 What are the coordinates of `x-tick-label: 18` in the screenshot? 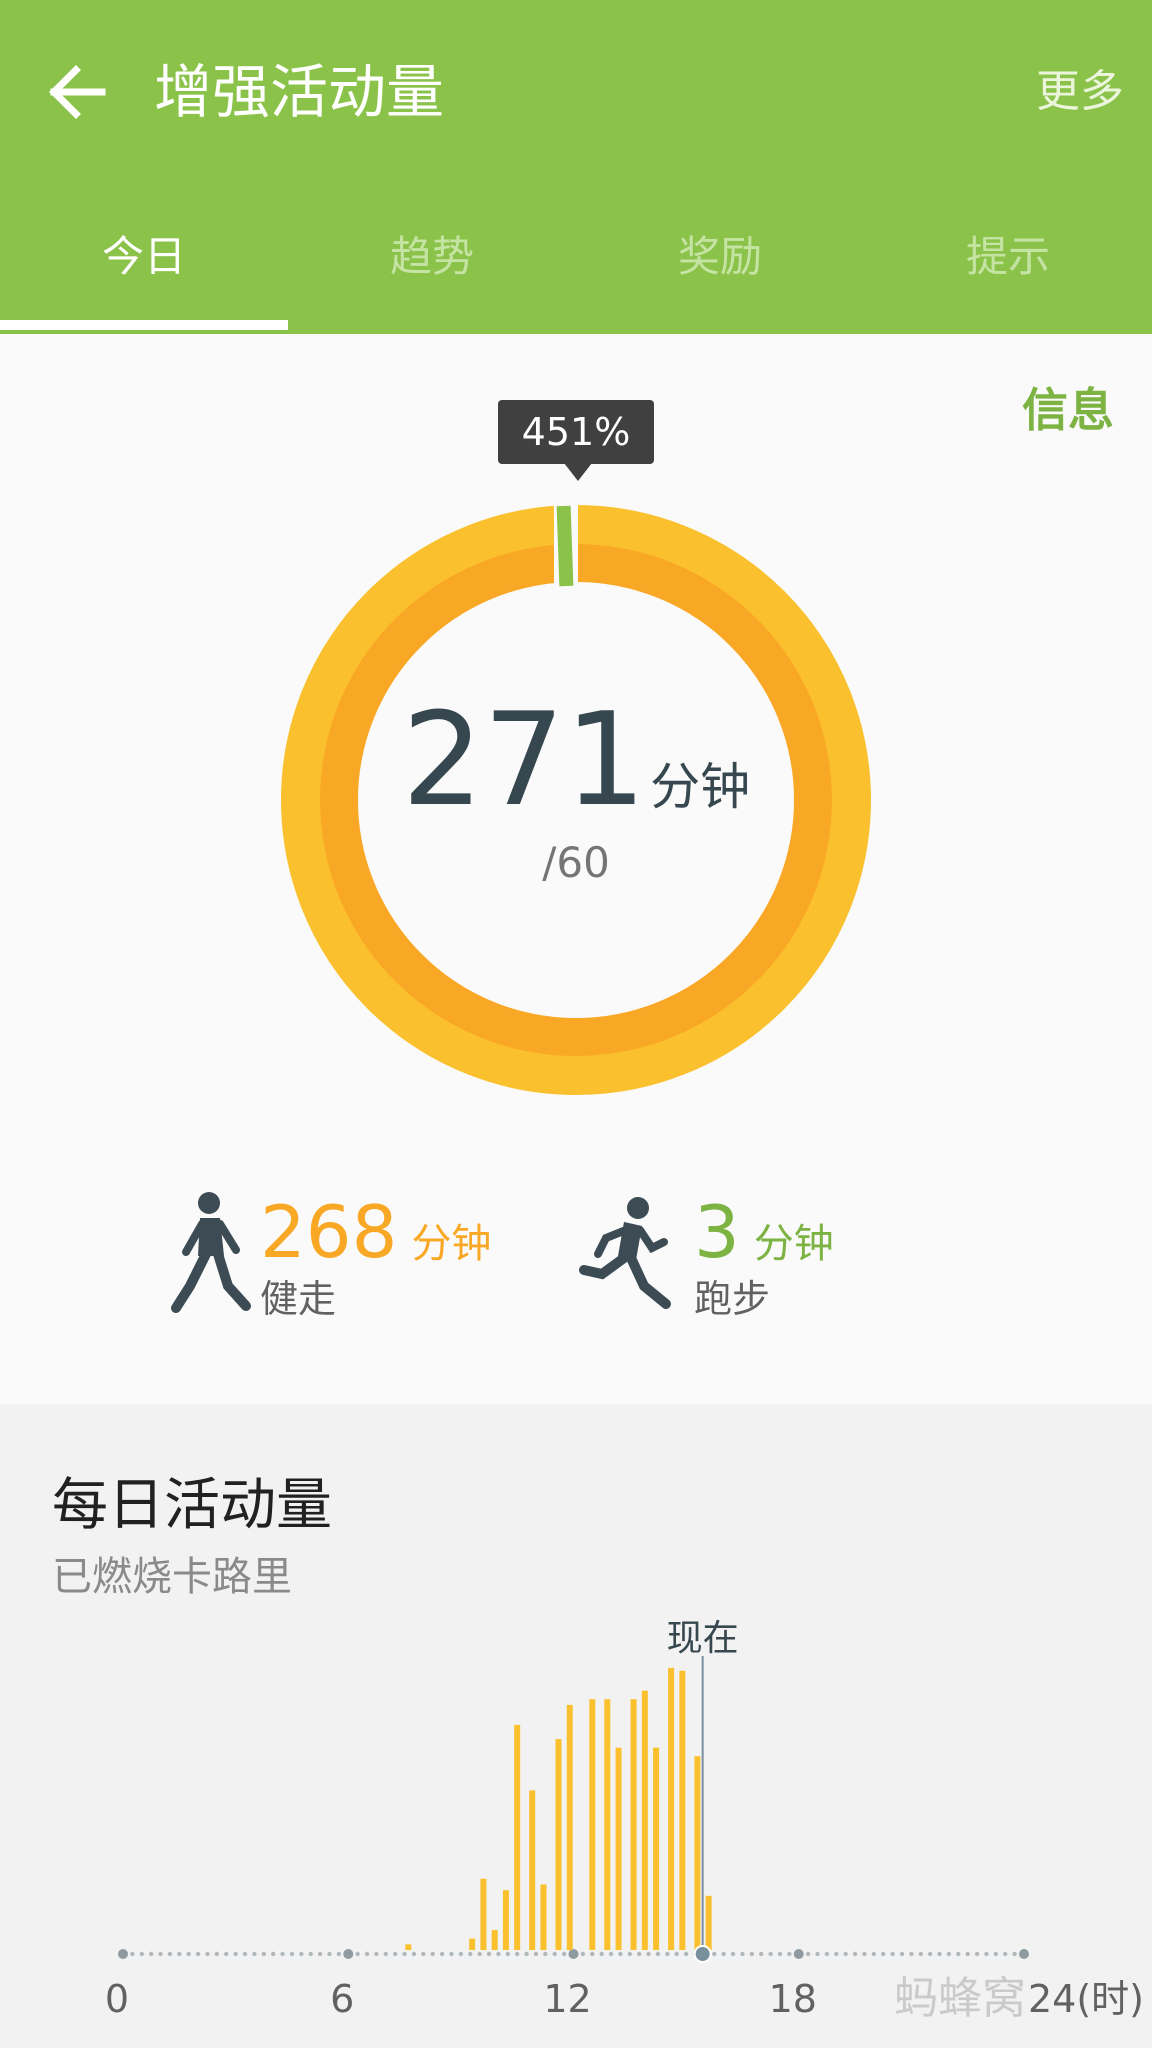 It's located at (793, 1999).